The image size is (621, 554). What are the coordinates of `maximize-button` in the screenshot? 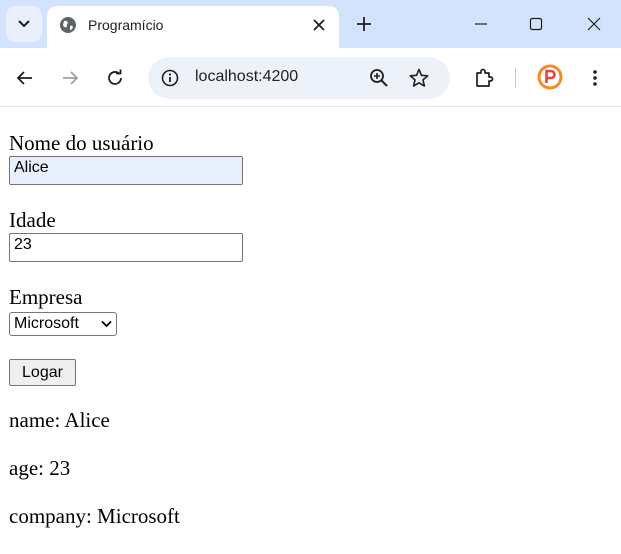 It's located at (536, 24).